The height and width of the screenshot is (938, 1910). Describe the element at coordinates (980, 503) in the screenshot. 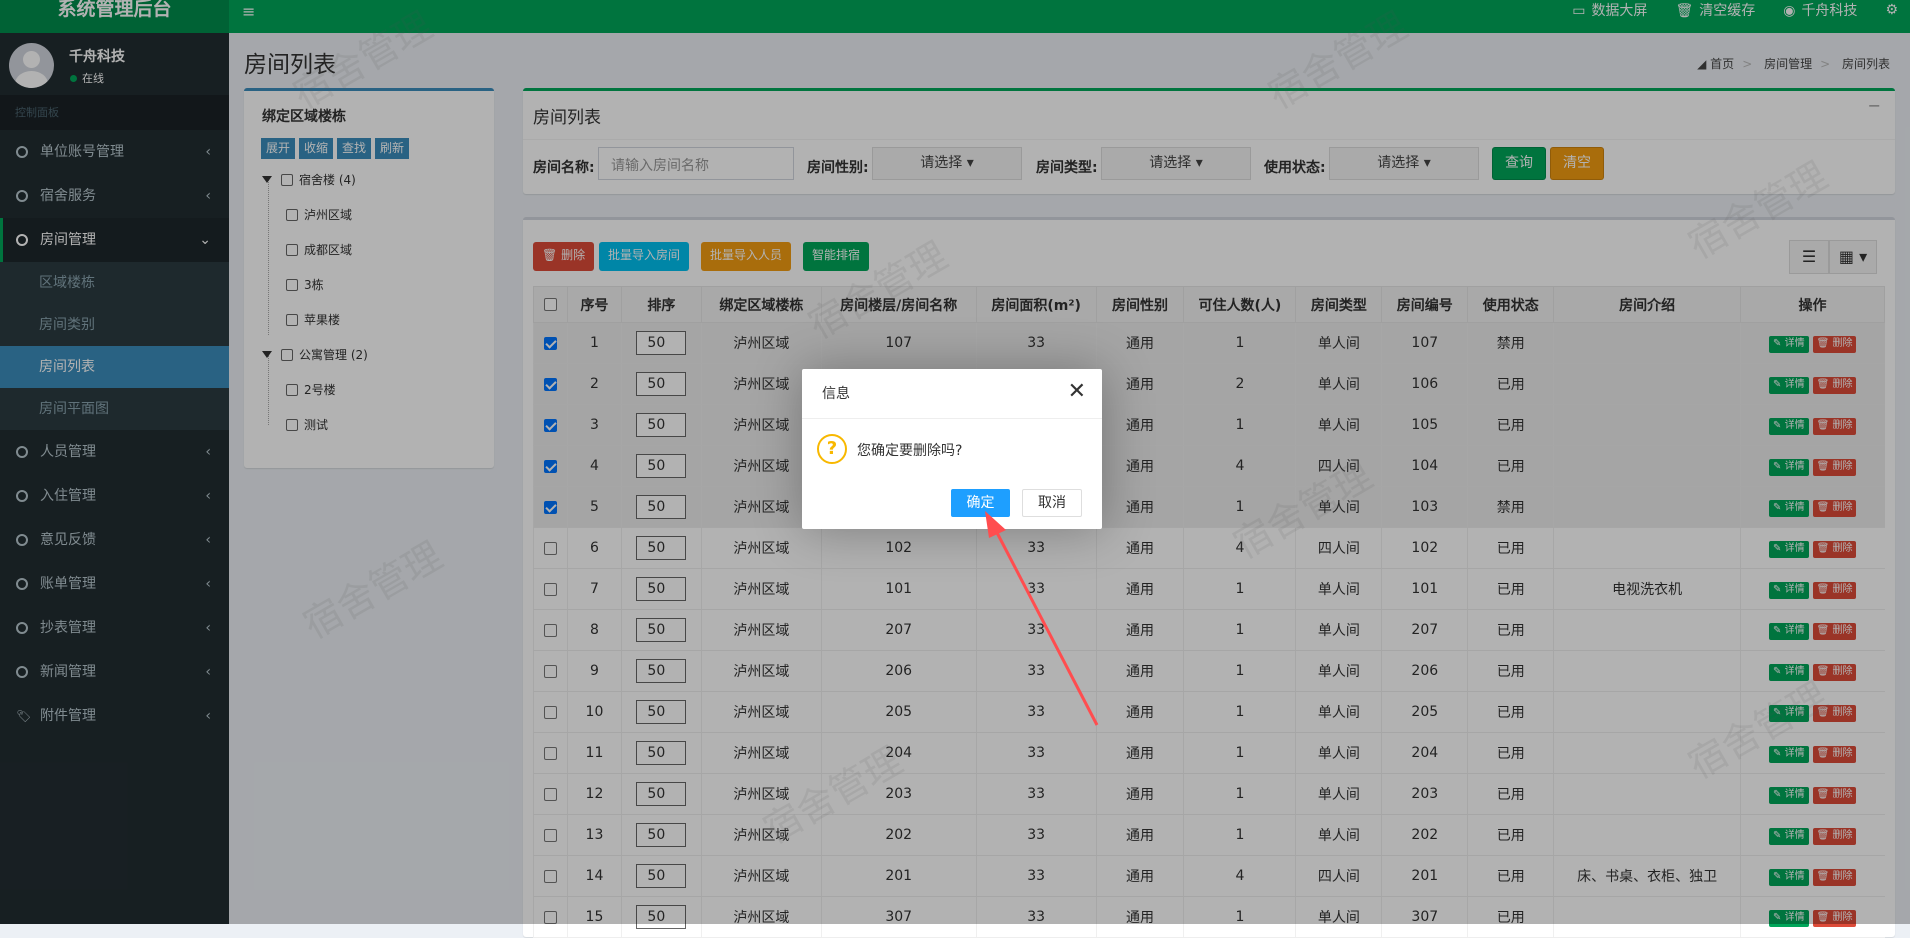

I see `confirm-ok-button: 确定` at that location.